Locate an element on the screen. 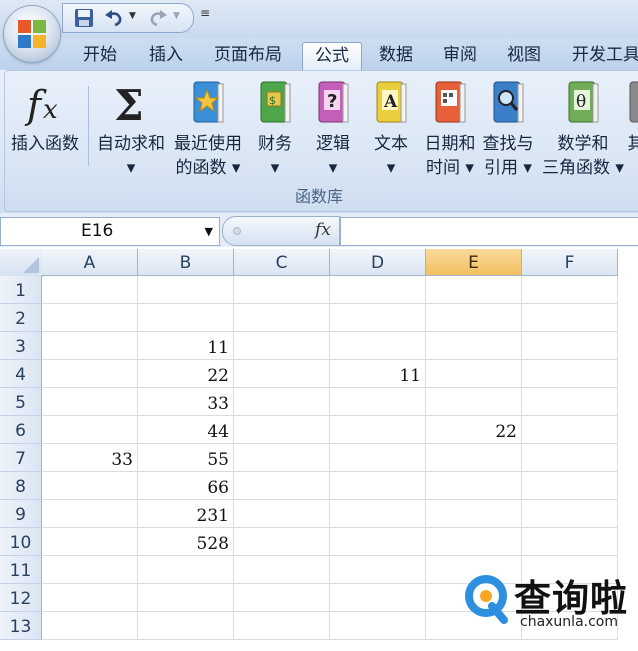 The image size is (638, 651). cell-d5 is located at coordinates (378, 402).